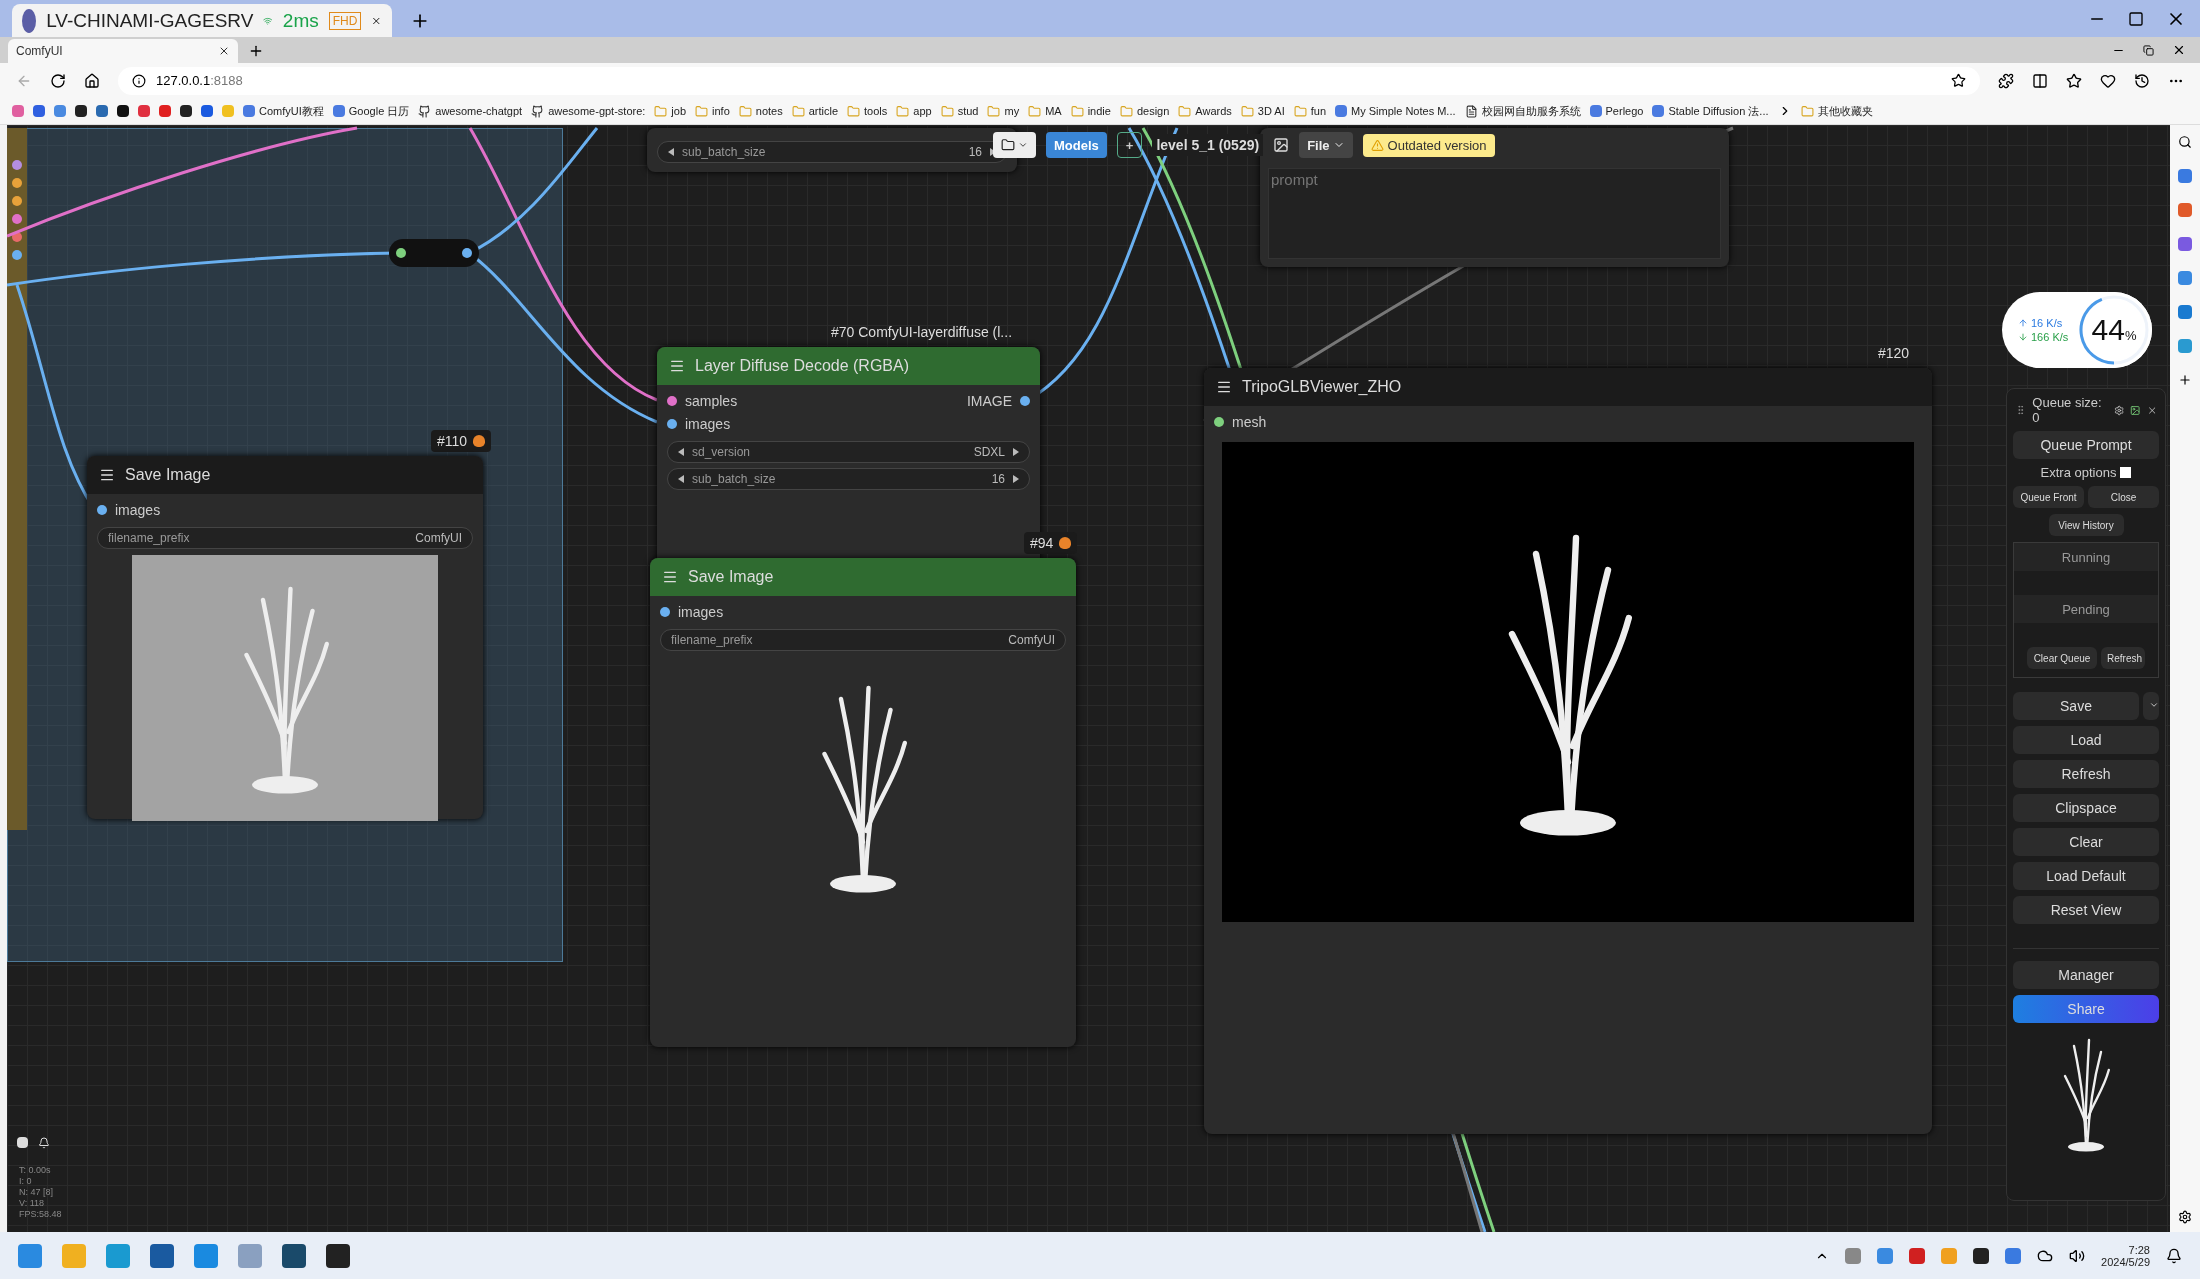  What do you see at coordinates (2074, 80) in the screenshot?
I see `favorites-icon` at bounding box center [2074, 80].